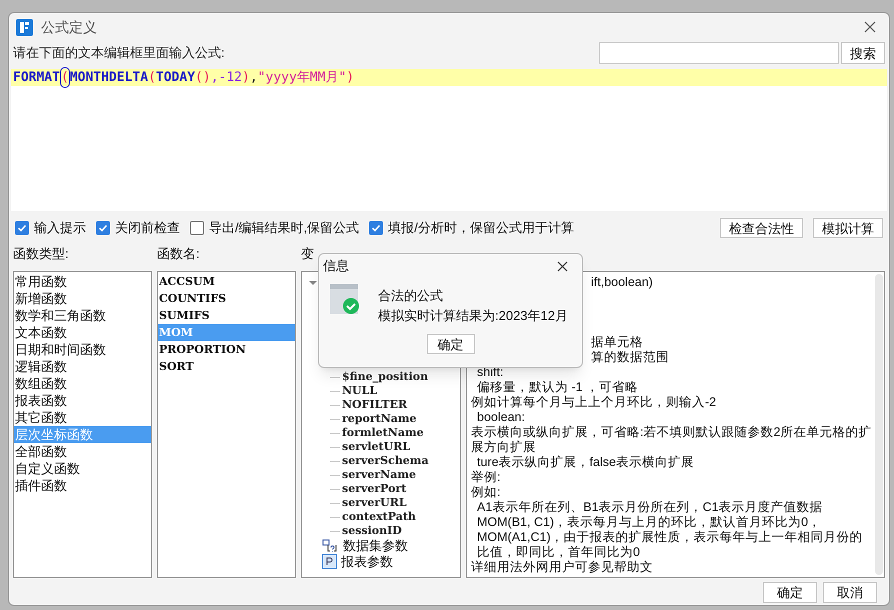 This screenshot has width=894, height=610. I want to click on formula-token: MONTHDELTA, so click(109, 77).